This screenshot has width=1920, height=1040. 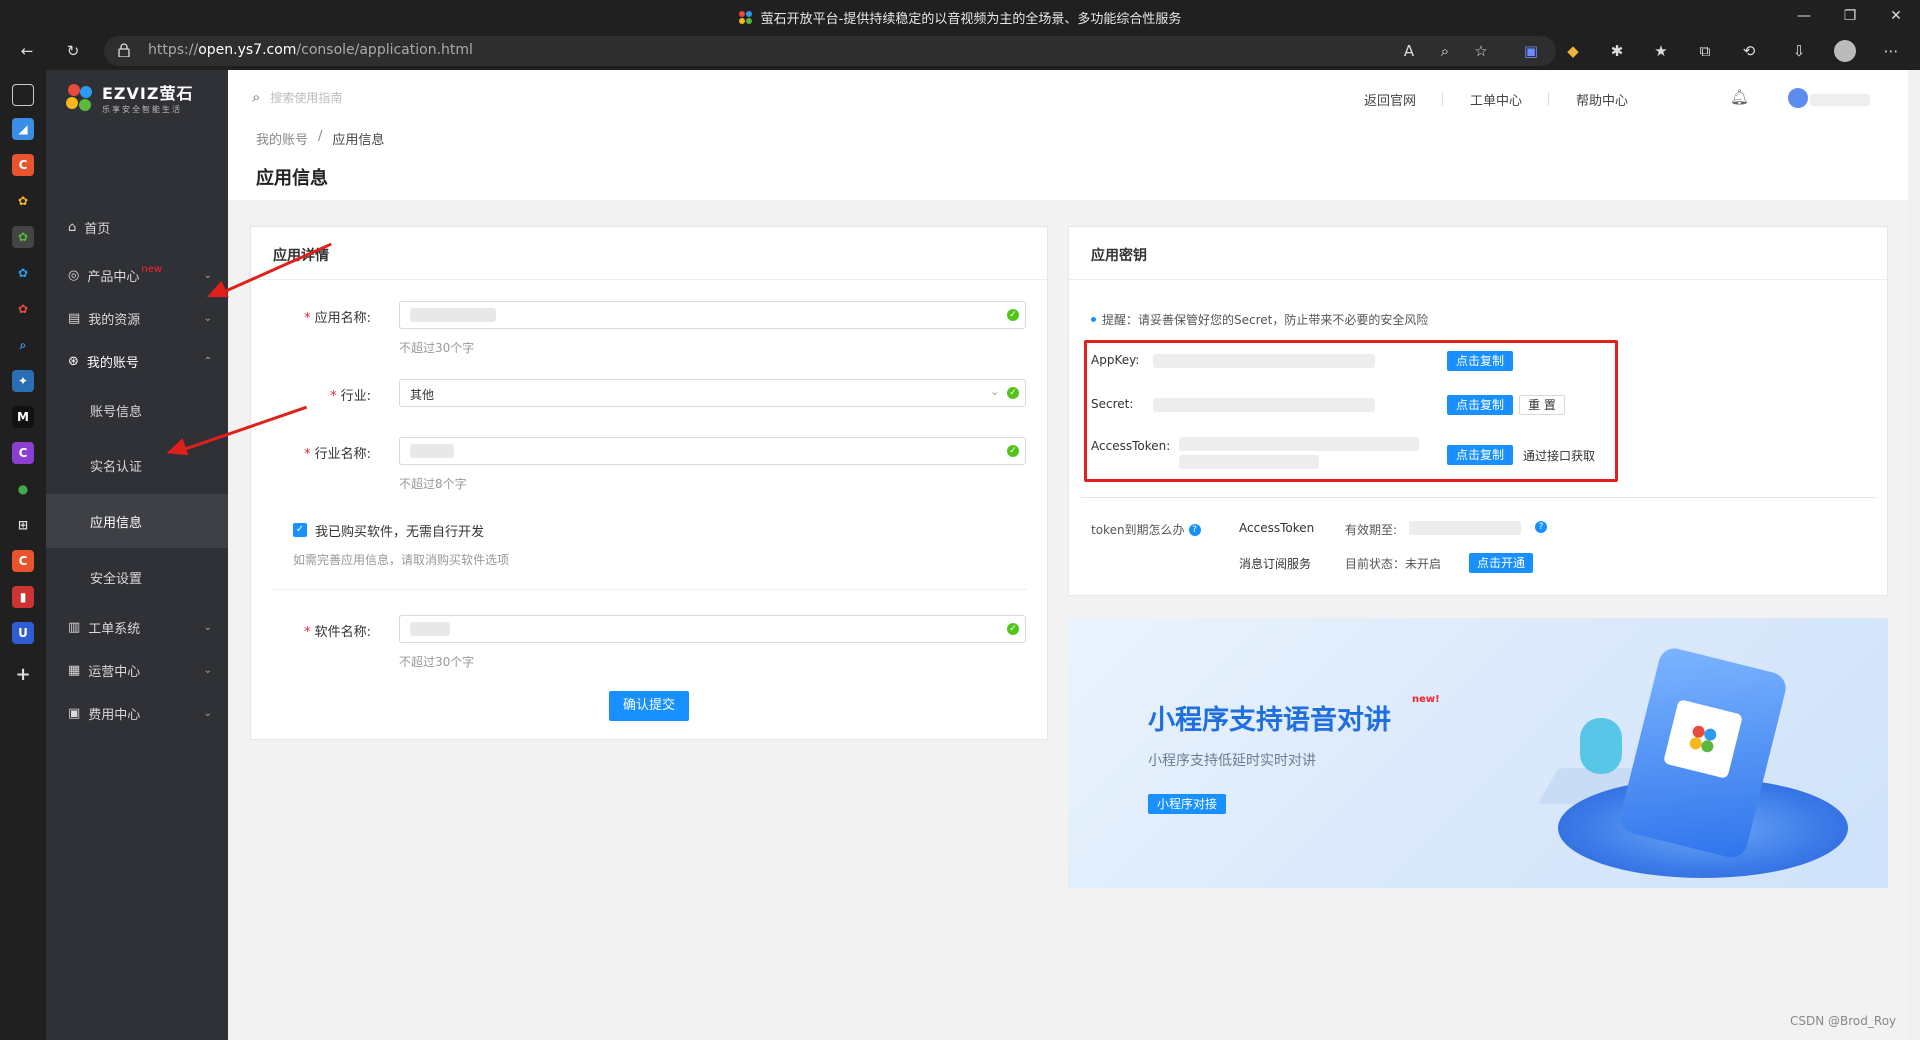 I want to click on banner-button: 小程序对接, so click(x=1187, y=804).